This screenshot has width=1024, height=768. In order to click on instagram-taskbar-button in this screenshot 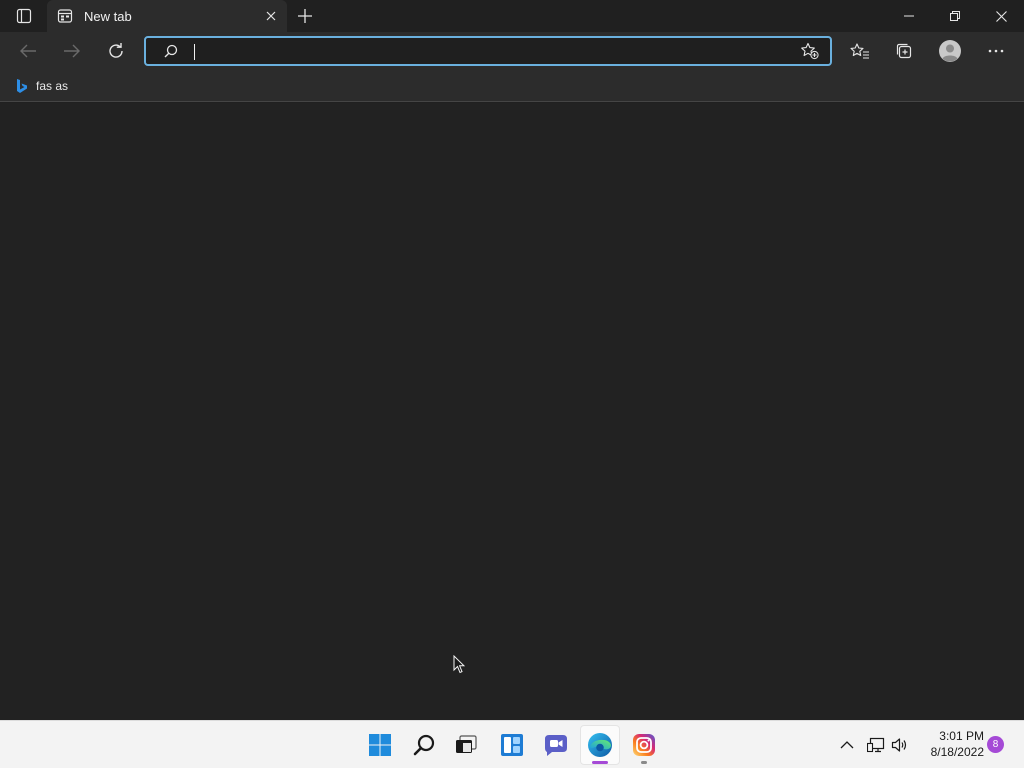, I will do `click(644, 745)`.